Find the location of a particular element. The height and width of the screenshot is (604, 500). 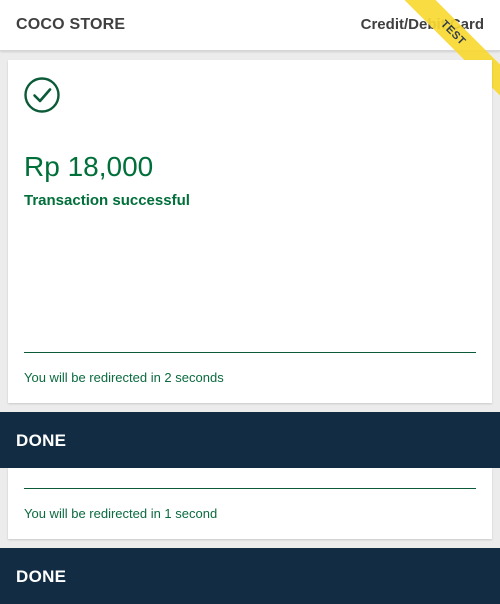

transaction-amount: Rp 18,000 is located at coordinates (89, 166).